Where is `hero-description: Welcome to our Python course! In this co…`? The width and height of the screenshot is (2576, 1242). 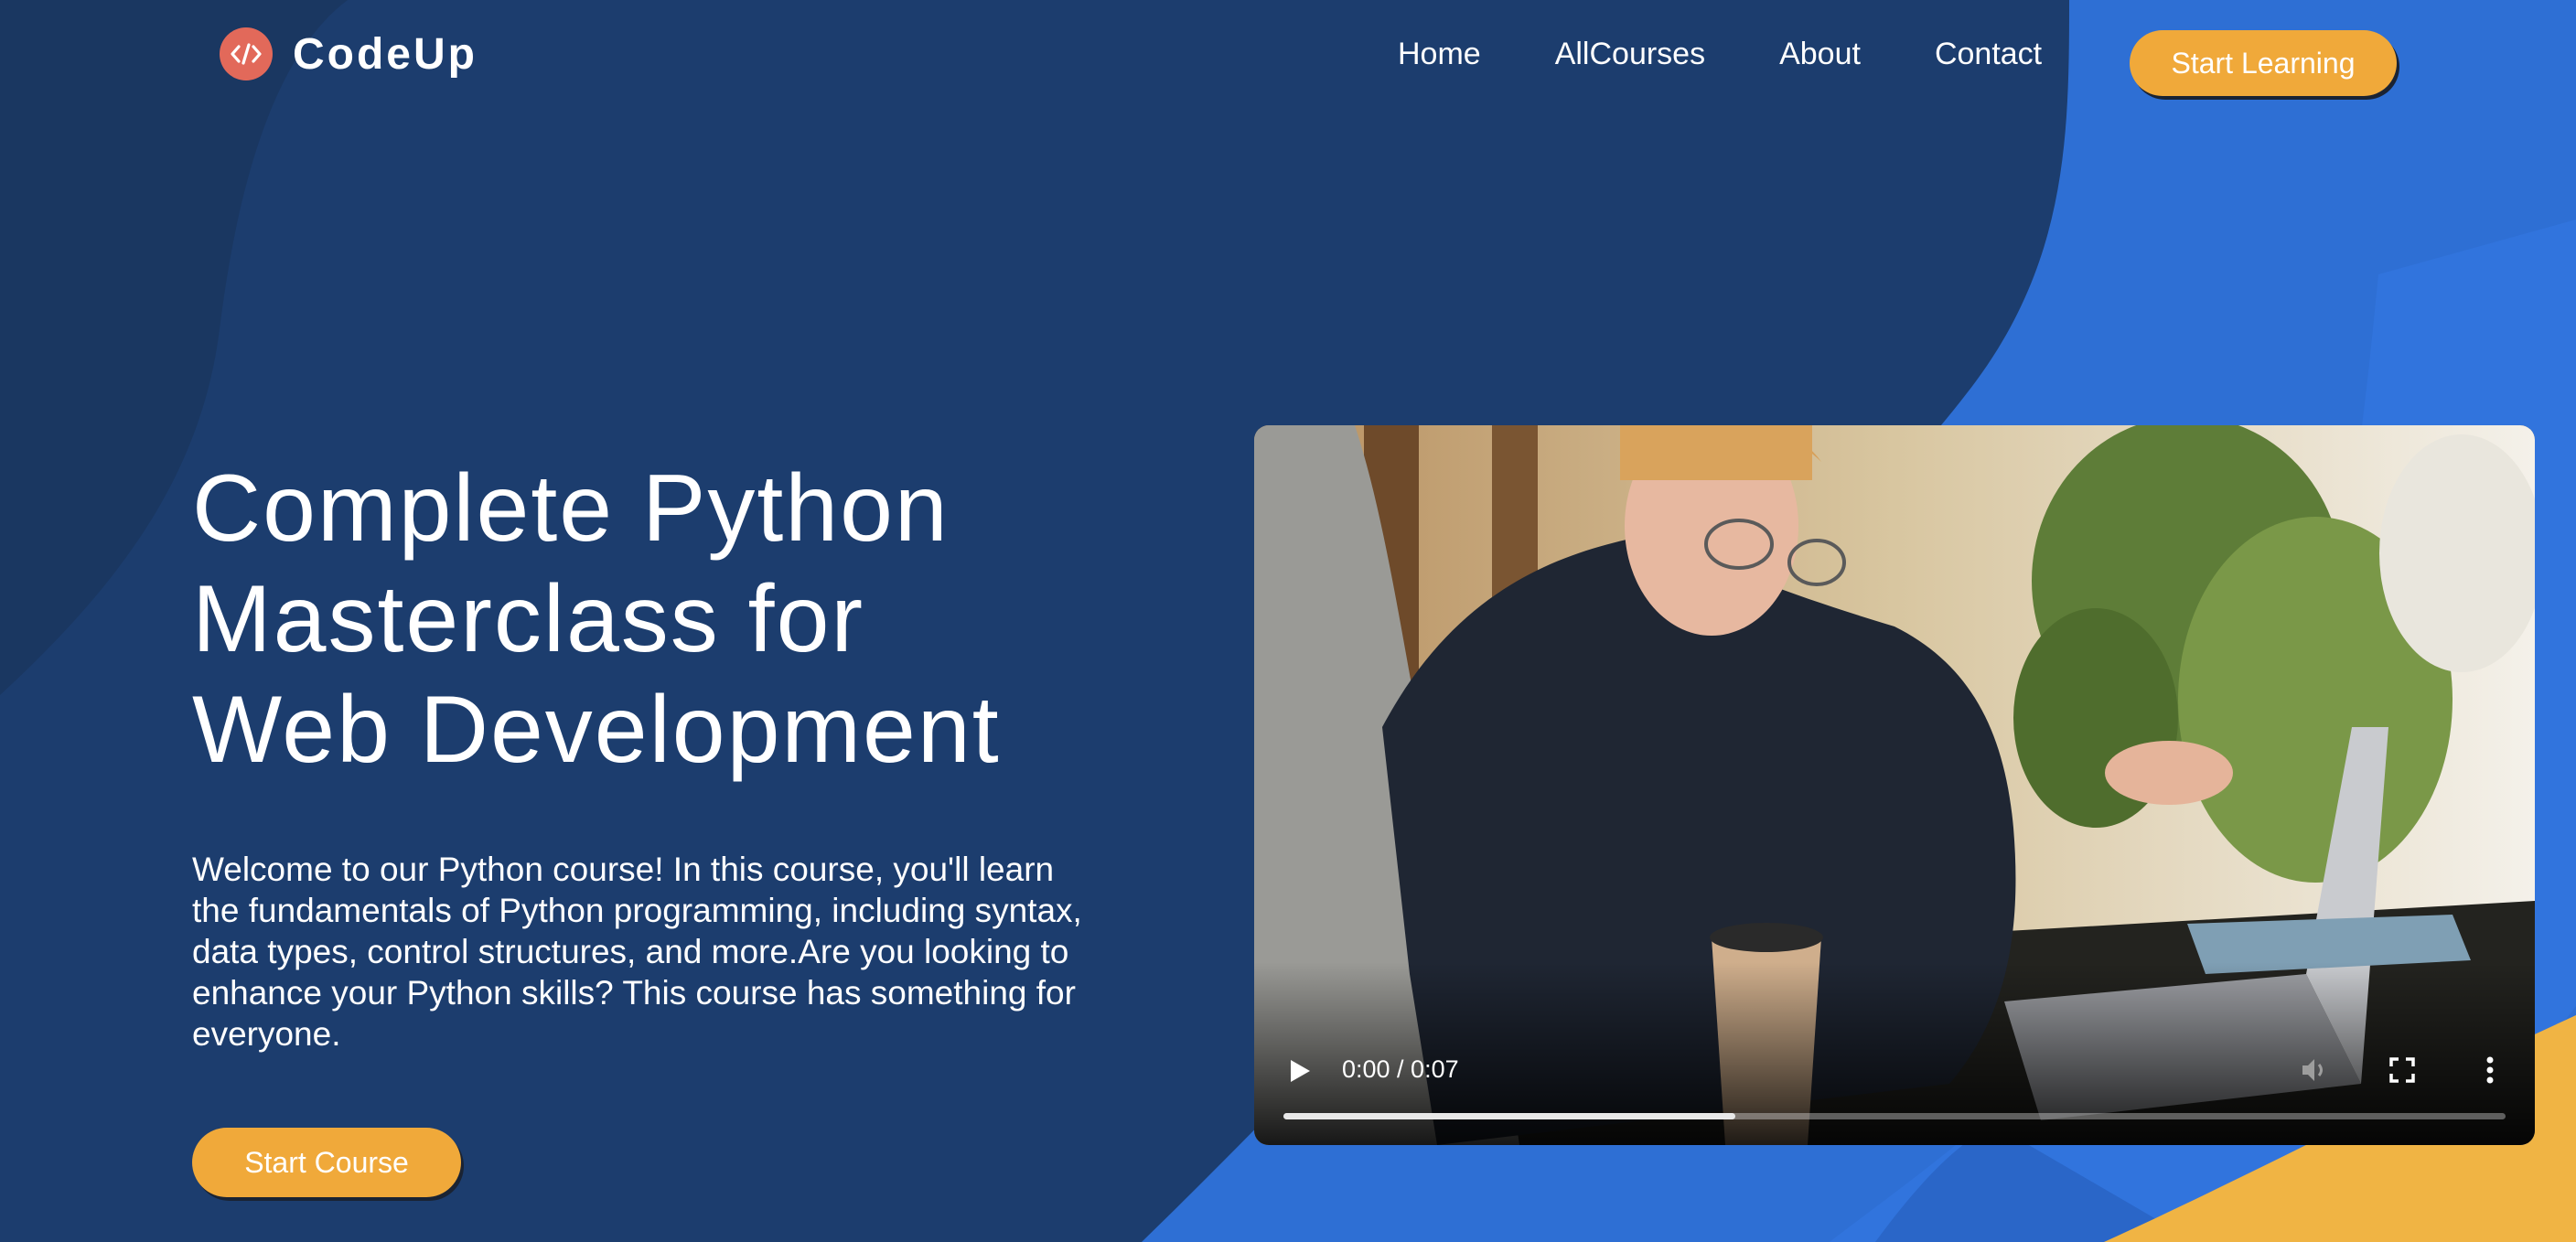
hero-description: Welcome to our Python course! In this co… is located at coordinates (637, 952).